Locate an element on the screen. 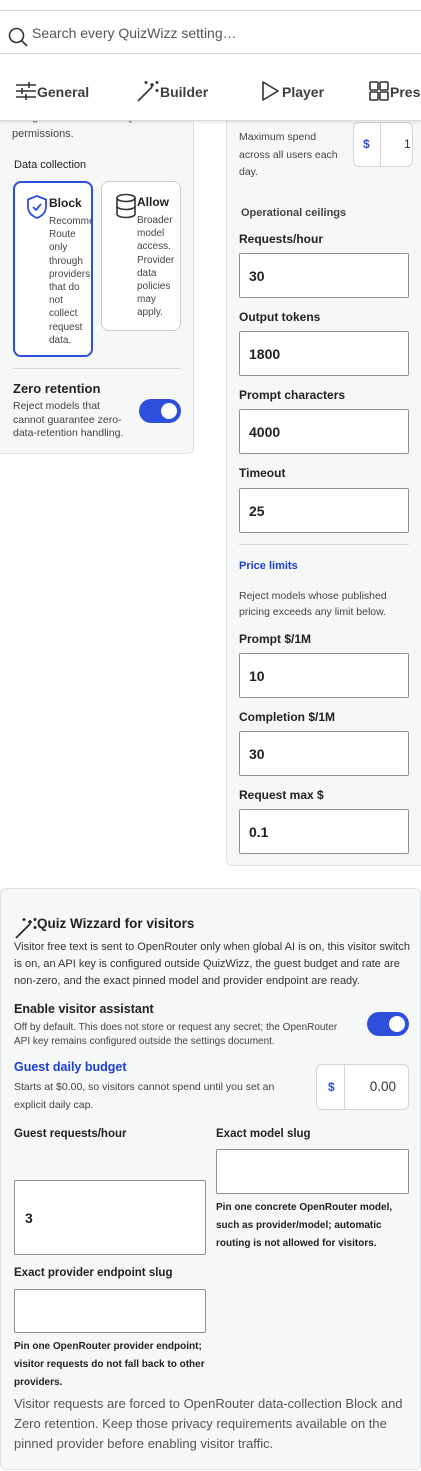  settings-tabs: General Builder Player Prese is located at coordinates (210, 92).